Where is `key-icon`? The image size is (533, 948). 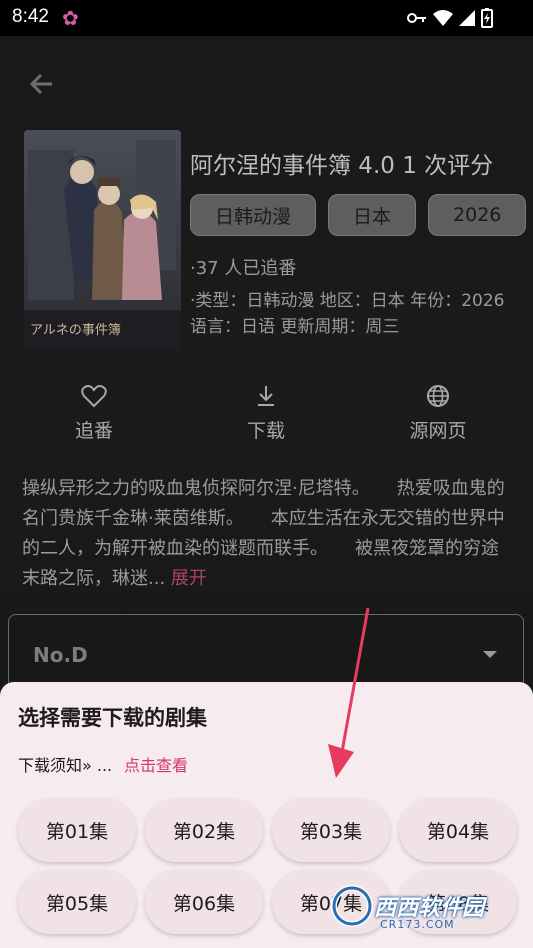 key-icon is located at coordinates (416, 18).